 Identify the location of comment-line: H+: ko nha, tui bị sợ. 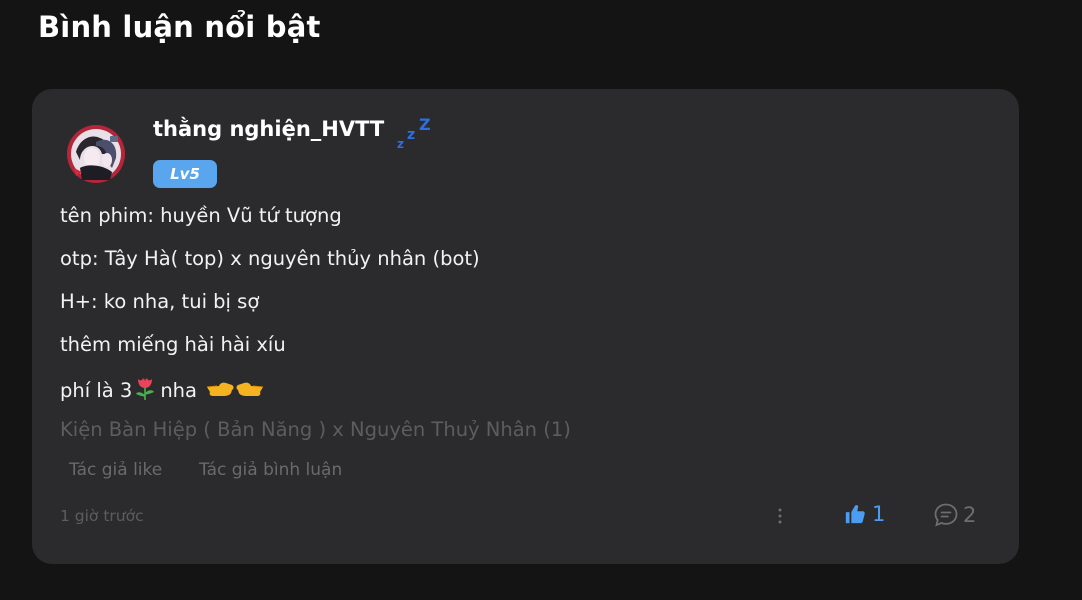
(160, 301).